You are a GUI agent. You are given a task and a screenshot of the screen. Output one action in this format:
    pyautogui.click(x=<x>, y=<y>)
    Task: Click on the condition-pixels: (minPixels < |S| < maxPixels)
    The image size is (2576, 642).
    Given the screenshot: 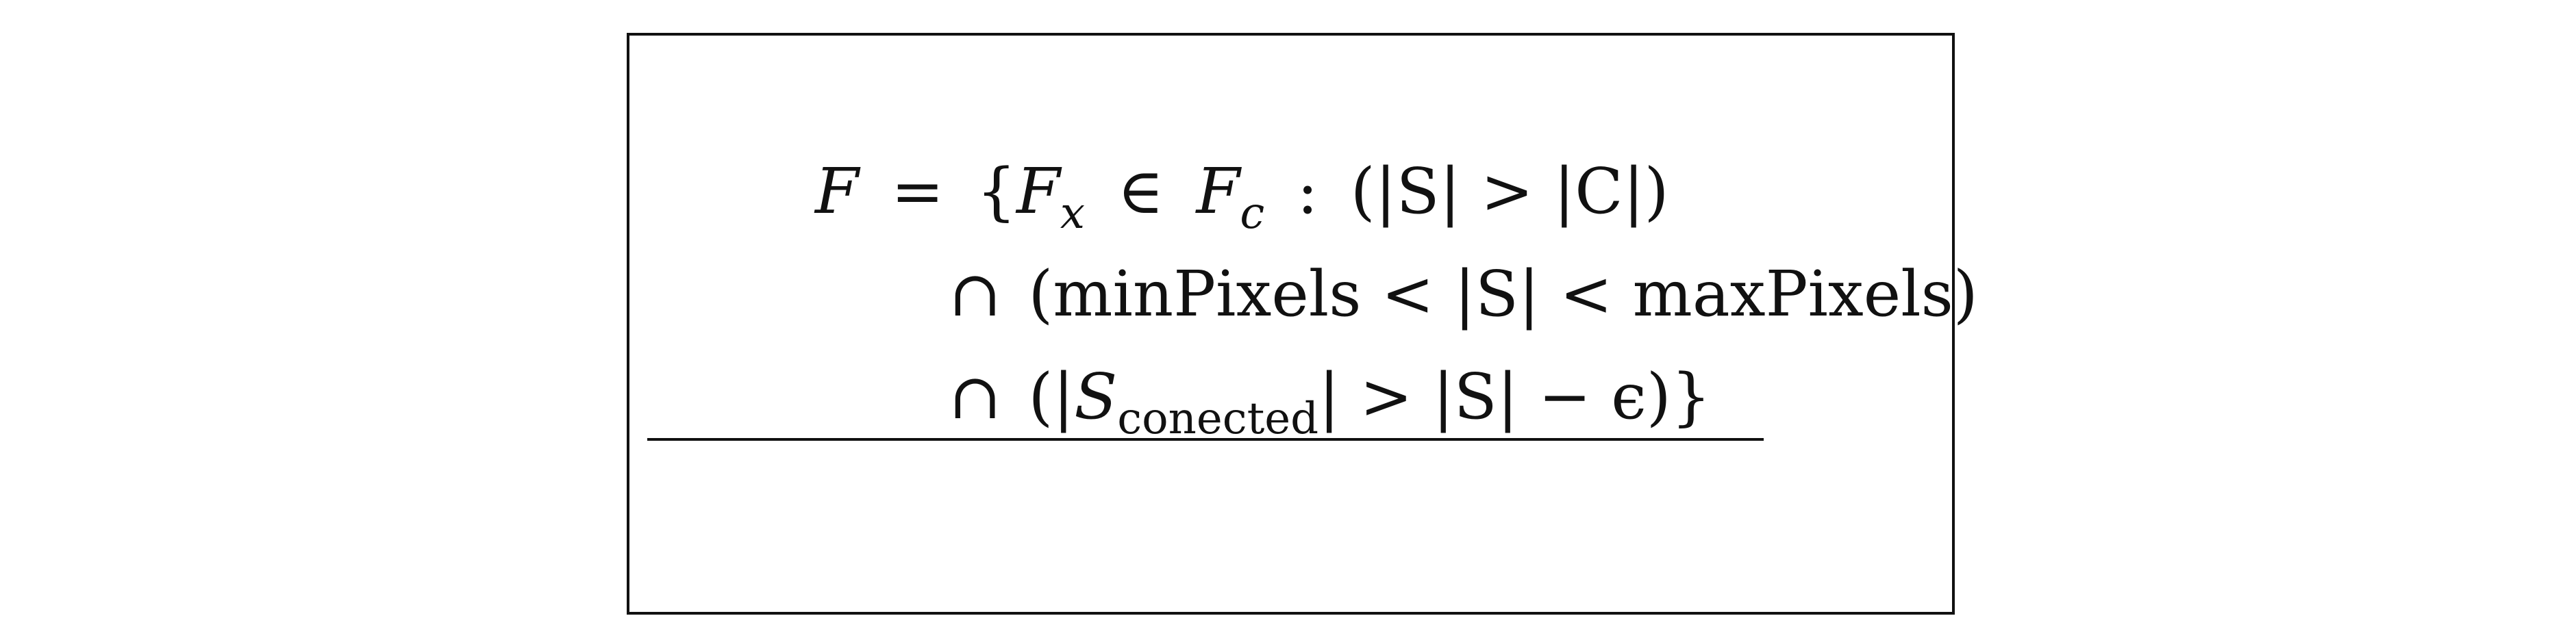 What is the action you would take?
    pyautogui.click(x=1503, y=294)
    